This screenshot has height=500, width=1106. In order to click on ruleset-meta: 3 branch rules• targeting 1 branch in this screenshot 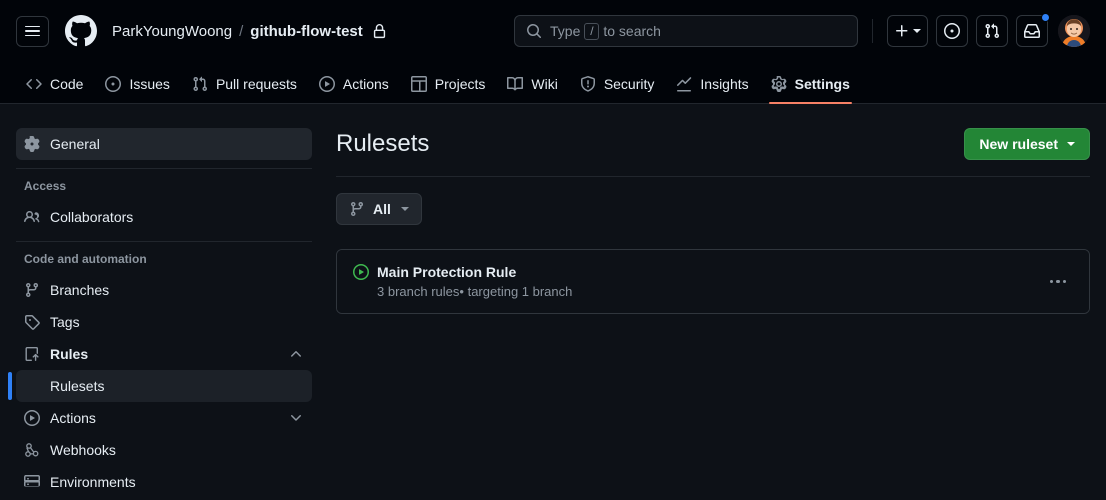, I will do `click(705, 291)`.